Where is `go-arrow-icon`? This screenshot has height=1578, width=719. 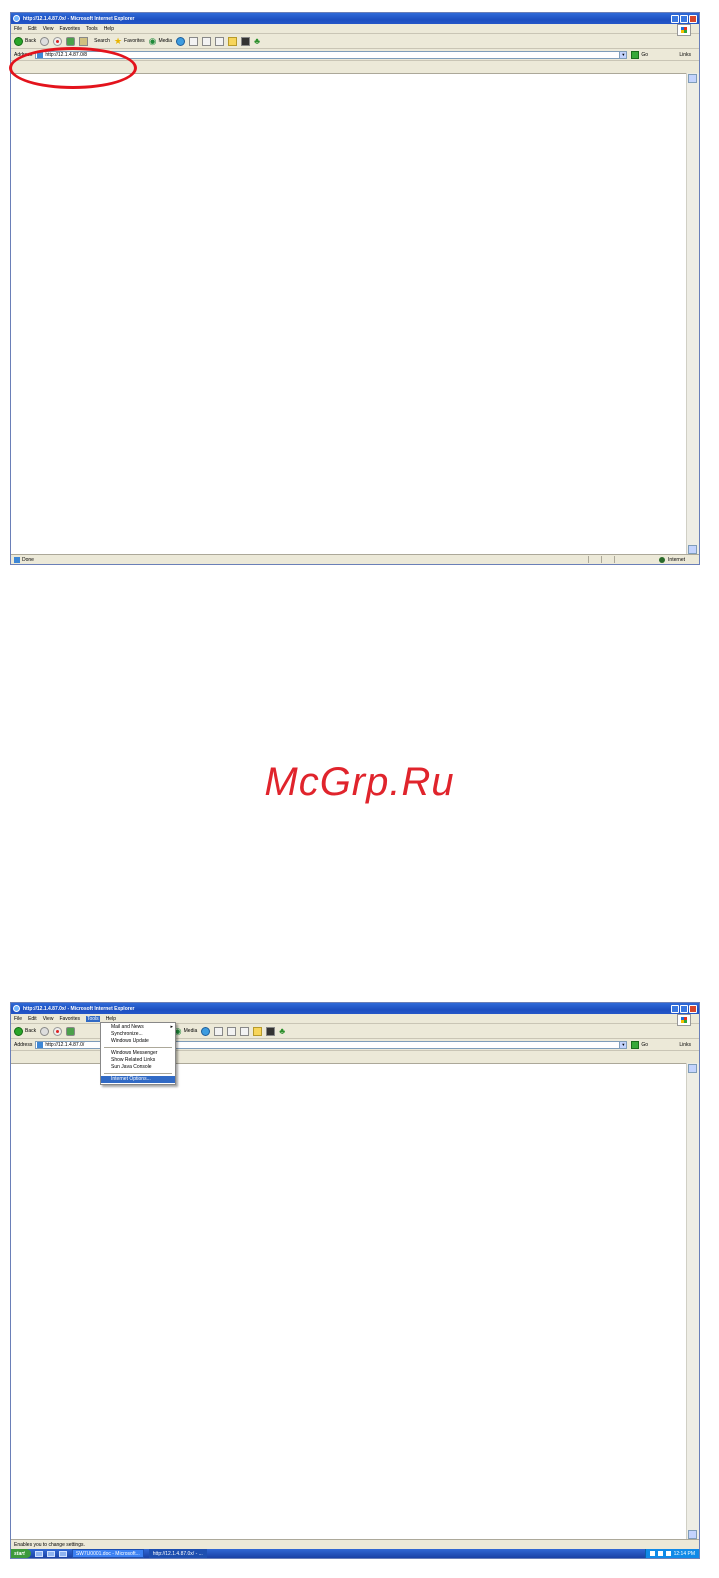 go-arrow-icon is located at coordinates (635, 1044).